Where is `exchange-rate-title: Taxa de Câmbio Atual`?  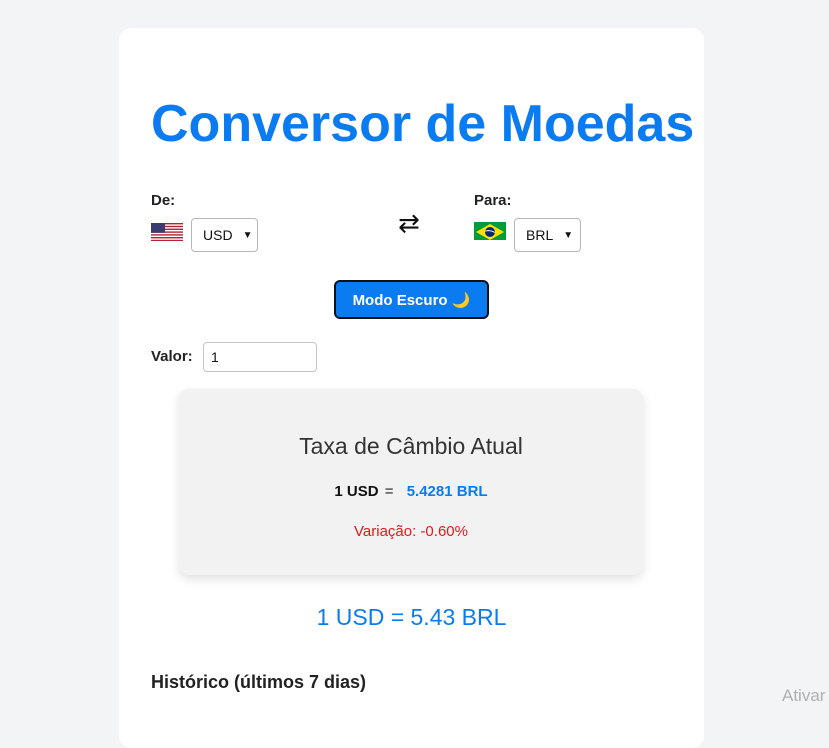
exchange-rate-title: Taxa de Câmbio Atual is located at coordinates (411, 446).